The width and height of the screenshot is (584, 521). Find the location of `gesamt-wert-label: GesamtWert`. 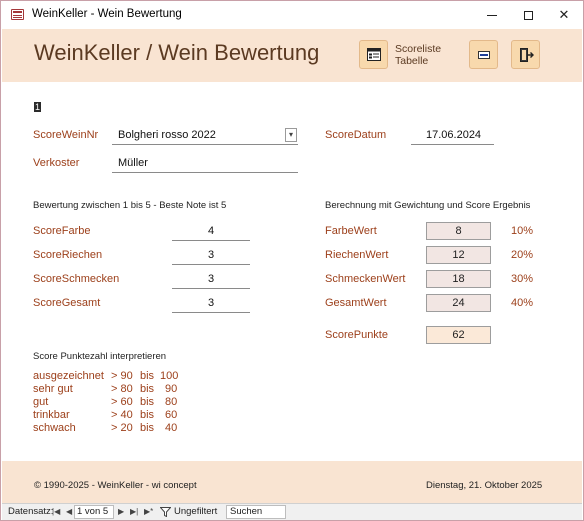

gesamt-wert-label: GesamtWert is located at coordinates (356, 303).